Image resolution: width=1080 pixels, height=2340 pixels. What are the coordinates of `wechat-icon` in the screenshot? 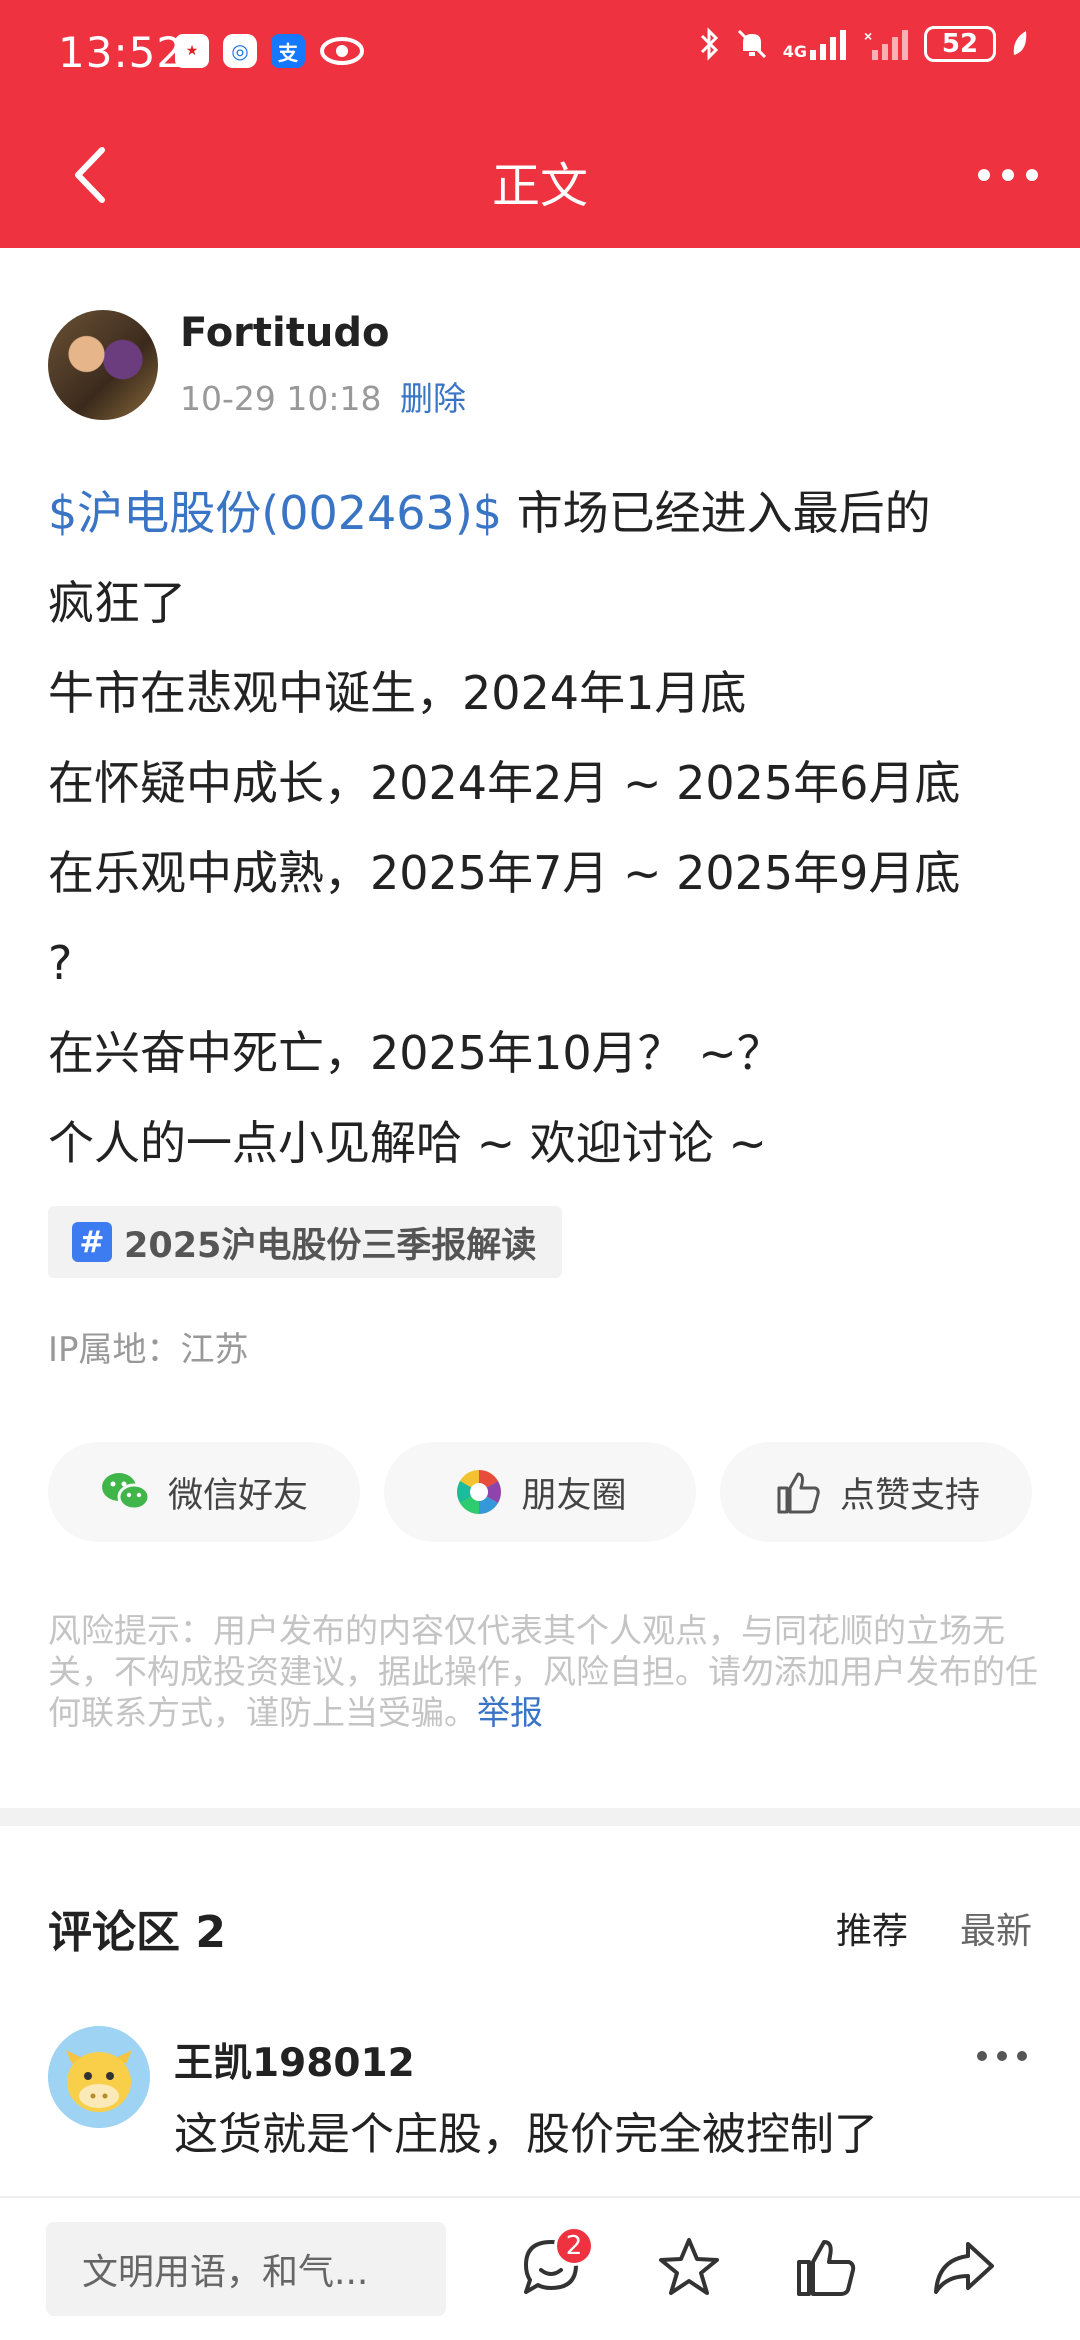 It's located at (126, 1492).